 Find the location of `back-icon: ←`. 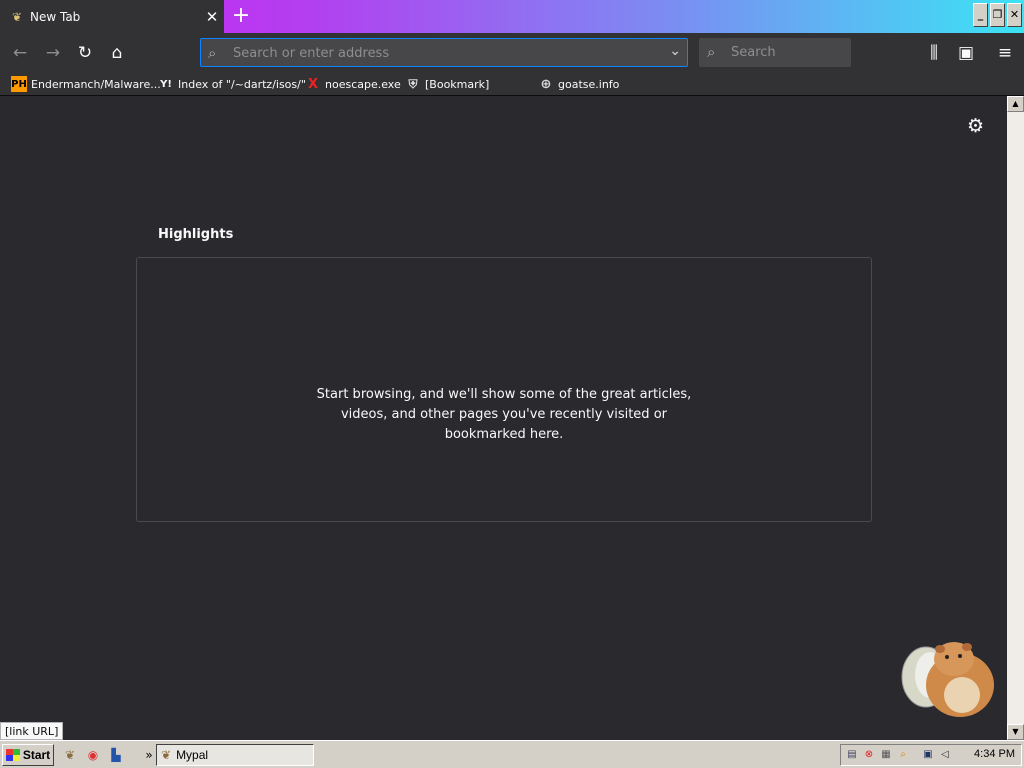

back-icon: ← is located at coordinates (20, 53).